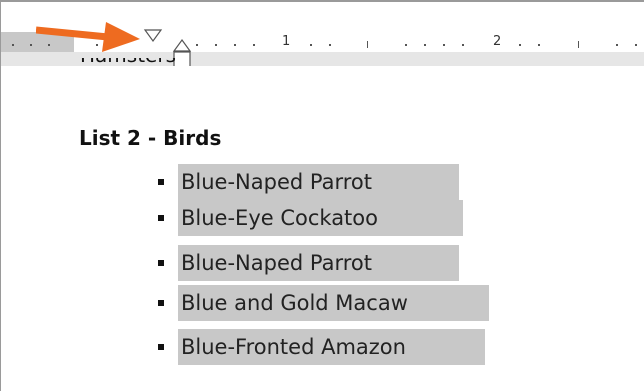  I want to click on list-item-text: Blue and Gold Macaw, so click(333, 303).